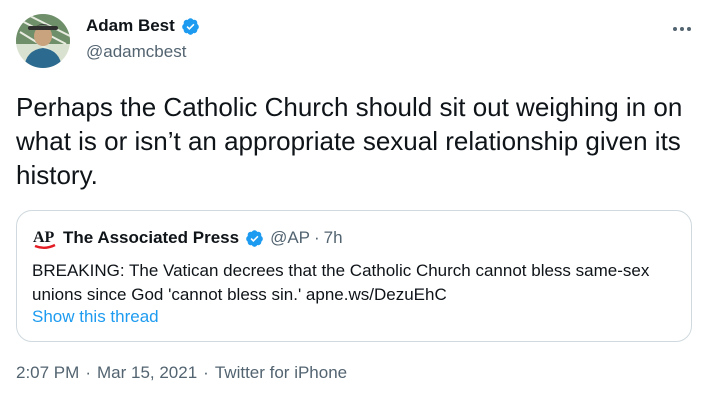 This screenshot has height=400, width=709. I want to click on tweet-source: Twitter for iPhone, so click(281, 372).